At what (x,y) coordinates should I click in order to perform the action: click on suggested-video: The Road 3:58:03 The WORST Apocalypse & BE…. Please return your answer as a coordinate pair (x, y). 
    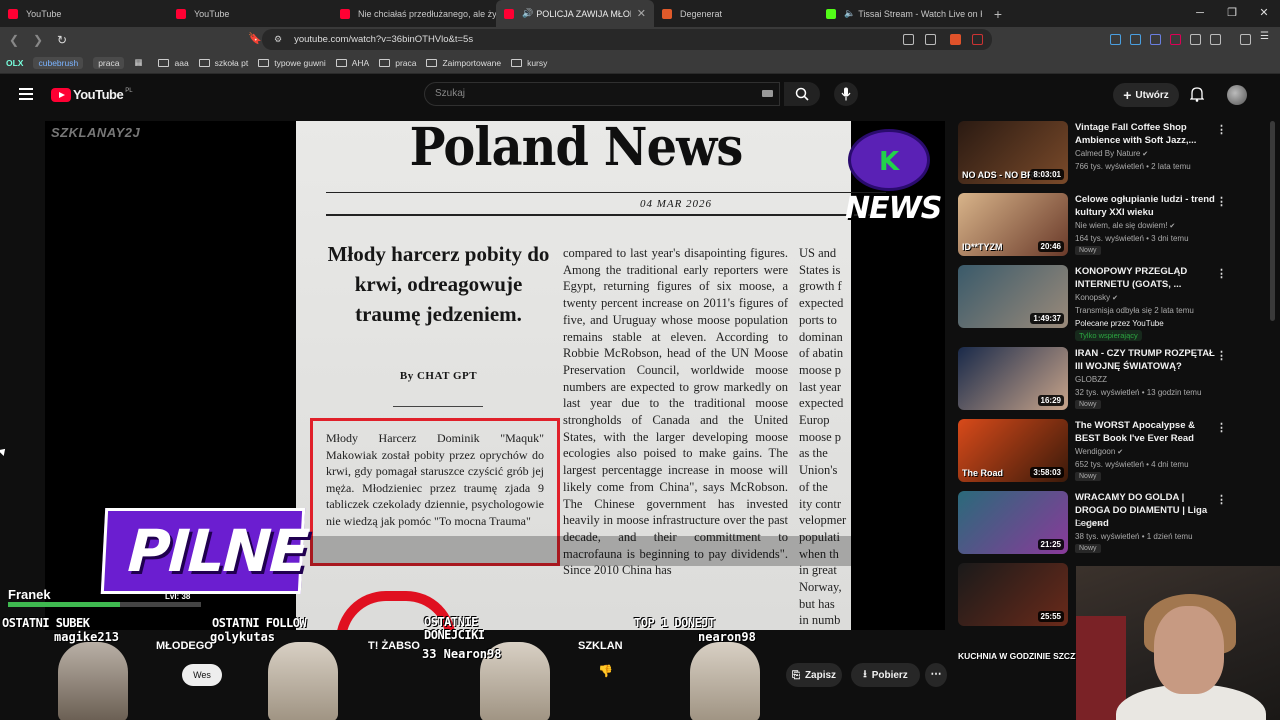
    Looking at the image, I should click on (1093, 455).